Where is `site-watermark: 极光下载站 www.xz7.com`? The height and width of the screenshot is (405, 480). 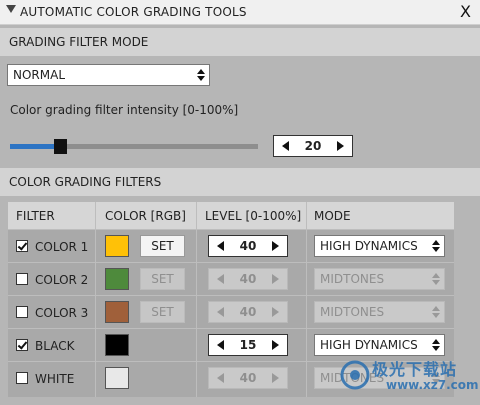 site-watermark: 极光下载站 www.xz7.com is located at coordinates (408, 377).